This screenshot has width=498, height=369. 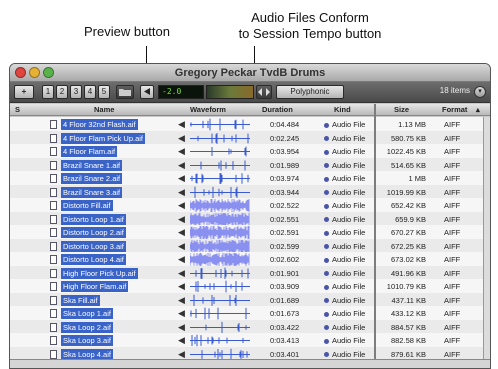 I want to click on file-name: Brazil Snare 3.aif, so click(x=92, y=192).